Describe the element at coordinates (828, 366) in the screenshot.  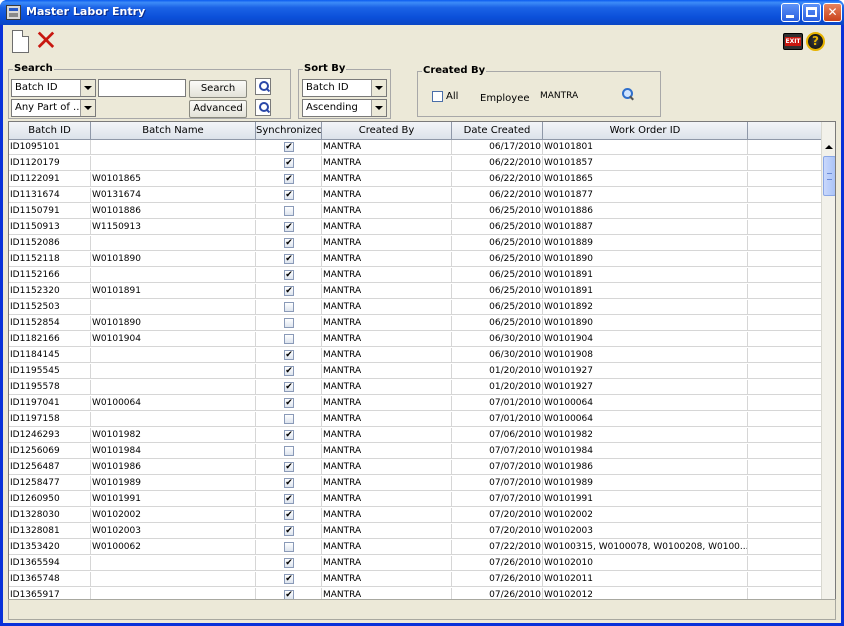
I see `vertical-scrollbar` at that location.